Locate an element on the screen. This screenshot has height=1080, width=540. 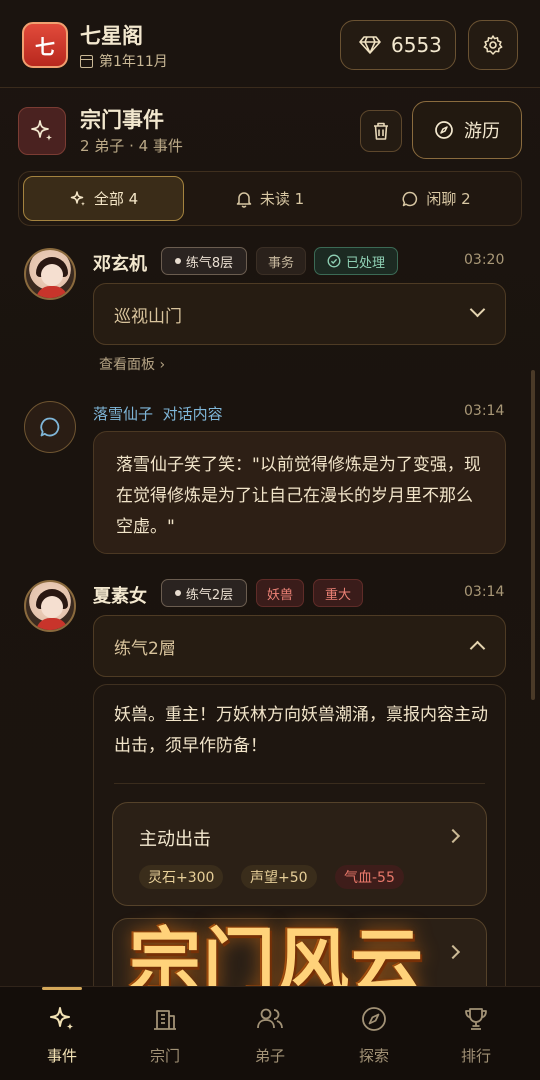
check-circle-icon is located at coordinates (334, 261).